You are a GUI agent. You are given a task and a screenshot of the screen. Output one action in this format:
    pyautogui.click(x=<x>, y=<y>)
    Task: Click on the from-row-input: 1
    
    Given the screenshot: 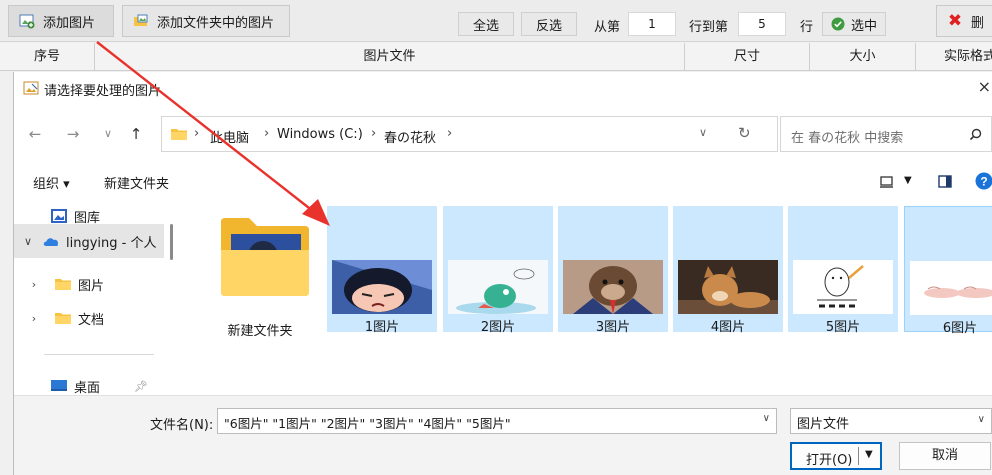 What is the action you would take?
    pyautogui.click(x=652, y=24)
    